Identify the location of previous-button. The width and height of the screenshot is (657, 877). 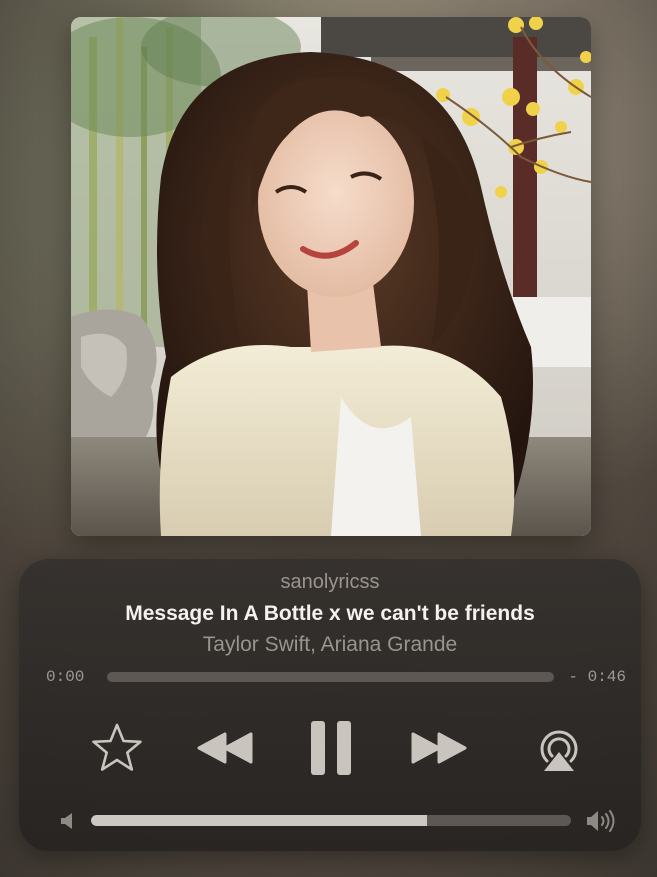
(225, 748).